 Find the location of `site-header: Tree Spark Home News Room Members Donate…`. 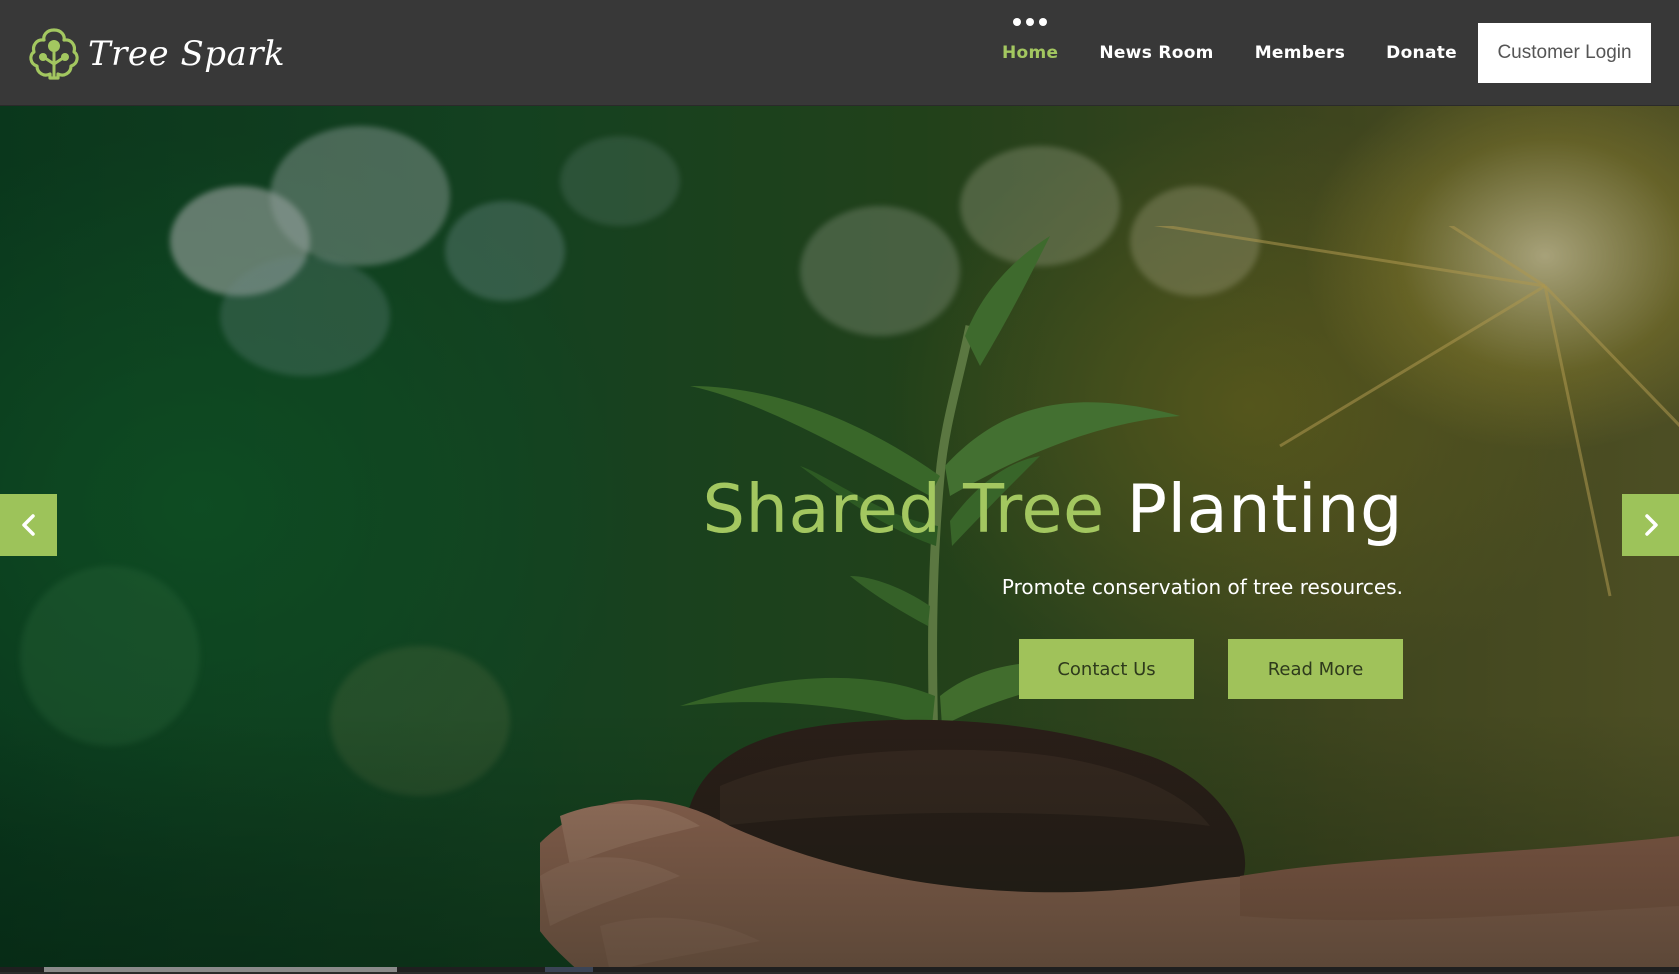

site-header: Tree Spark Home News Room Members Donate… is located at coordinates (839, 53).